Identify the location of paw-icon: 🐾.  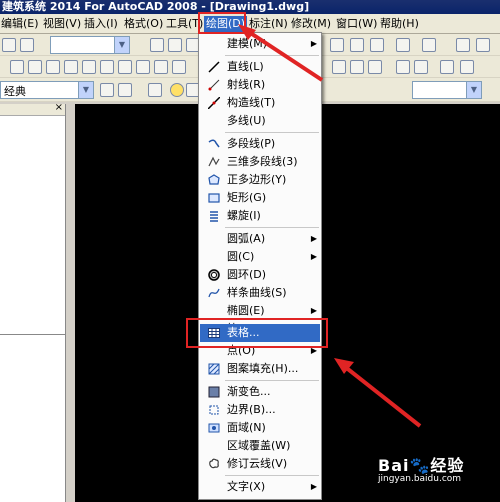
(420, 465).